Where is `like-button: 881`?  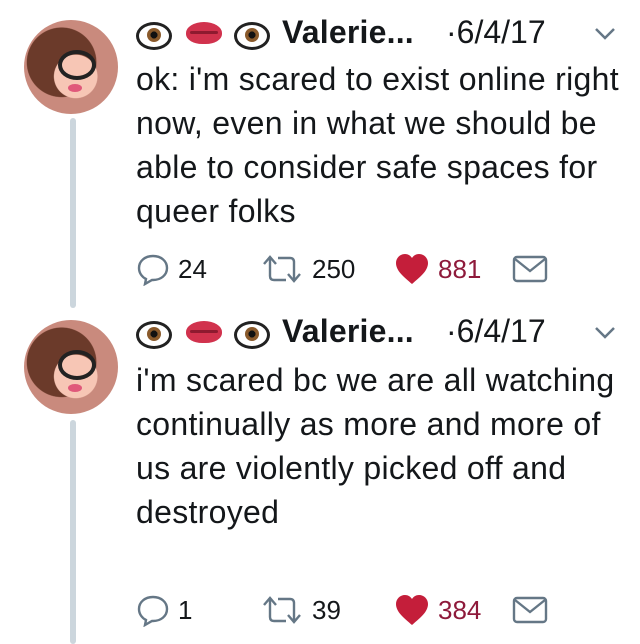
like-button: 881 is located at coordinates (437, 269).